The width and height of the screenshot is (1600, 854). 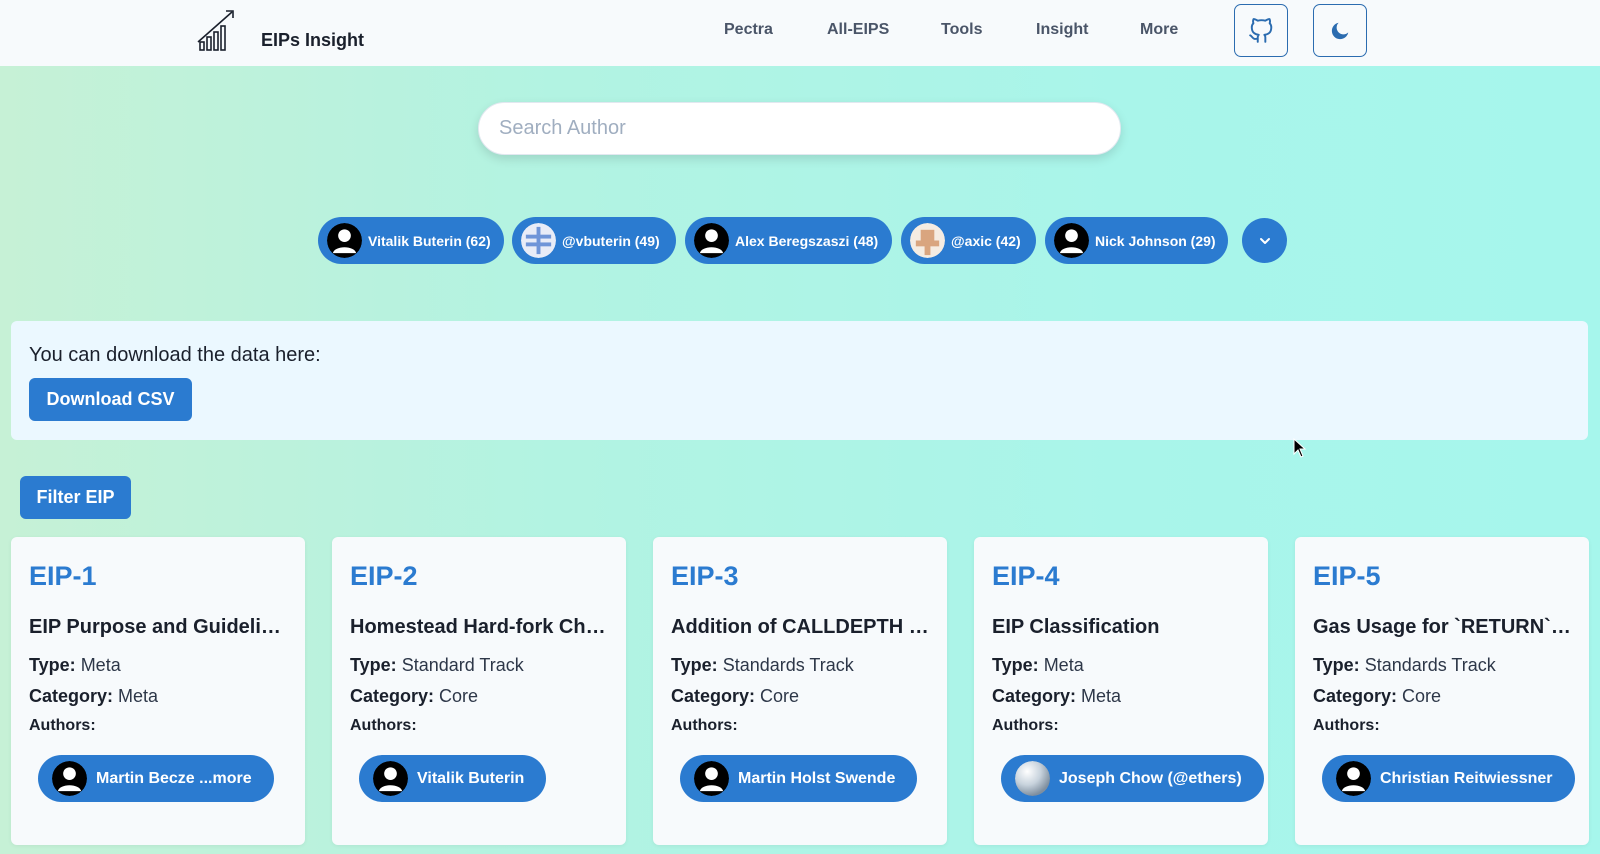 What do you see at coordinates (63, 576) in the screenshot?
I see `eip-id-link: EIP-1` at bounding box center [63, 576].